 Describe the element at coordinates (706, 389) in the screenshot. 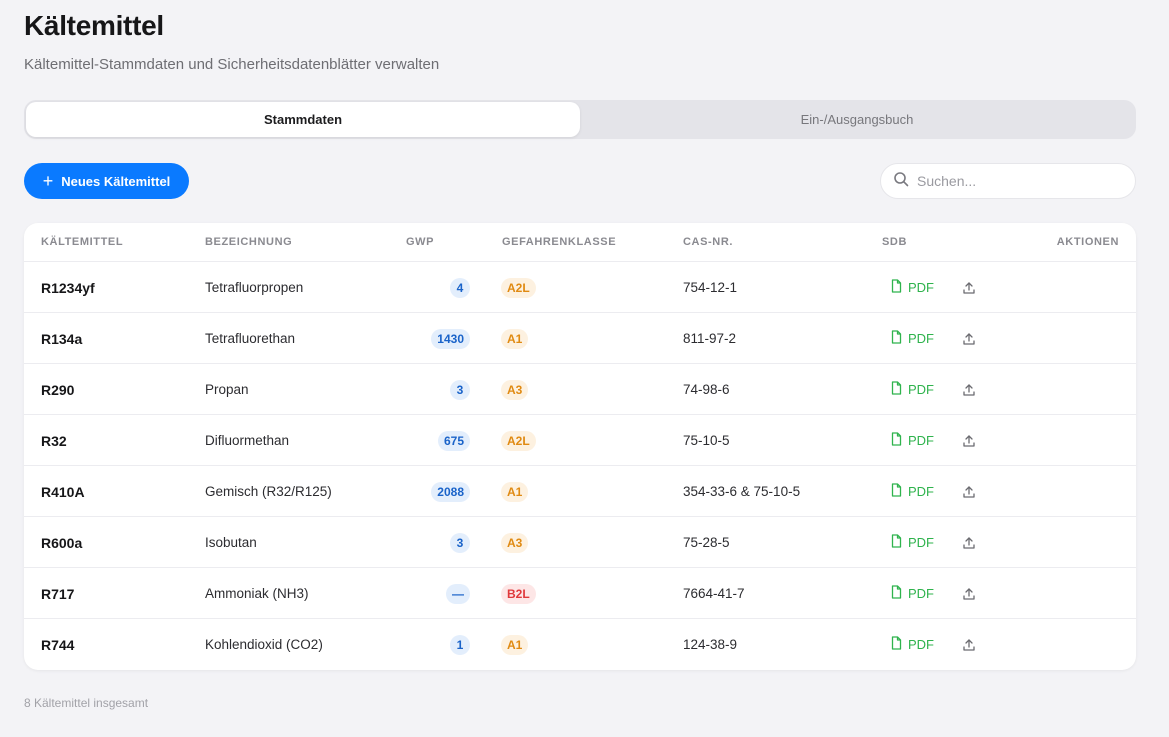

I see `cas-number: 74-98-6` at that location.